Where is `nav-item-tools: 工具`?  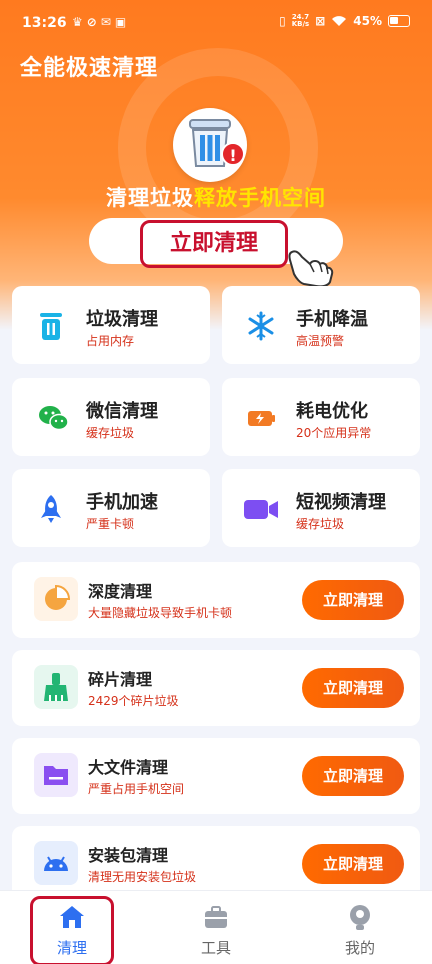 nav-item-tools: 工具 is located at coordinates (216, 927).